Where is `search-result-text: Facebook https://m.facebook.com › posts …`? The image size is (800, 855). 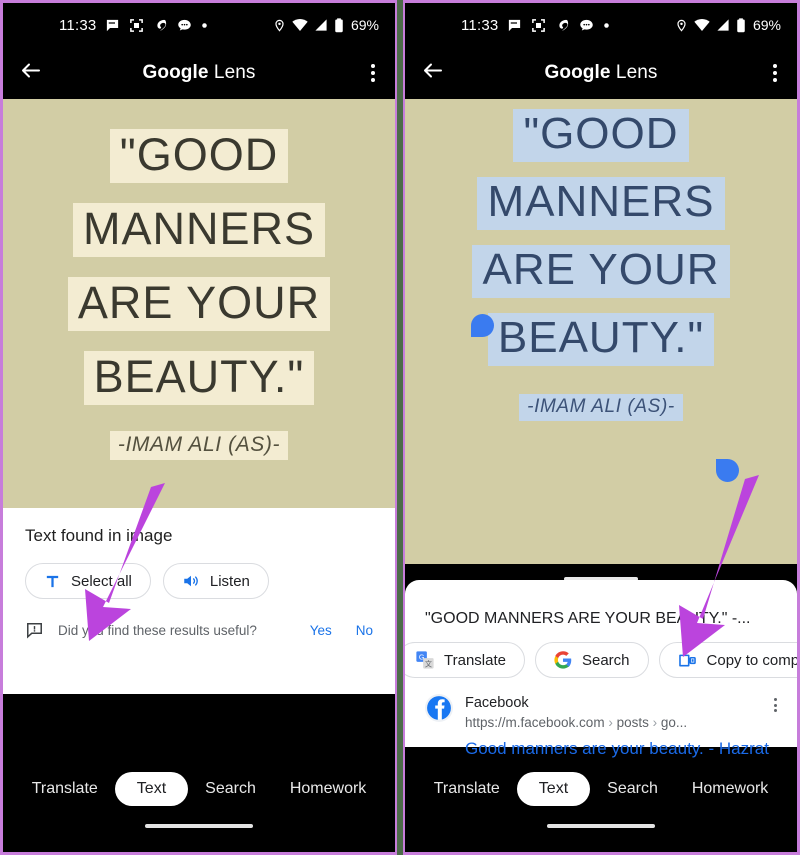
search-result-text: Facebook https://m.facebook.com › posts … is located at coordinates (576, 713).